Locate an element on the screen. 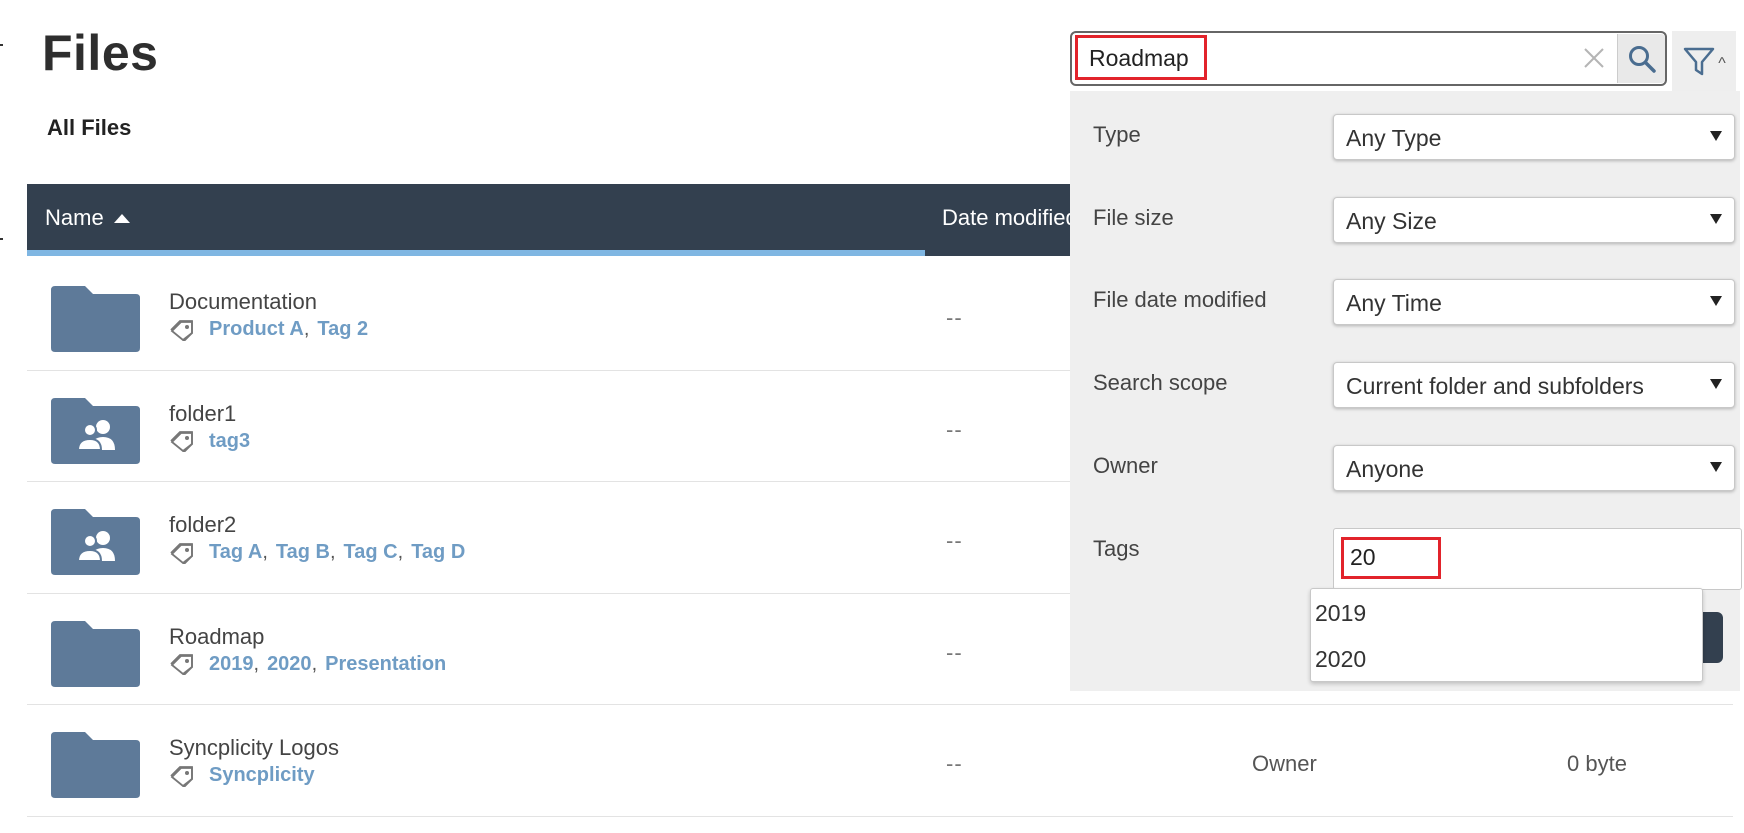 Image resolution: width=1744 pixels, height=833 pixels. size-cell: 0 byte is located at coordinates (1597, 763).